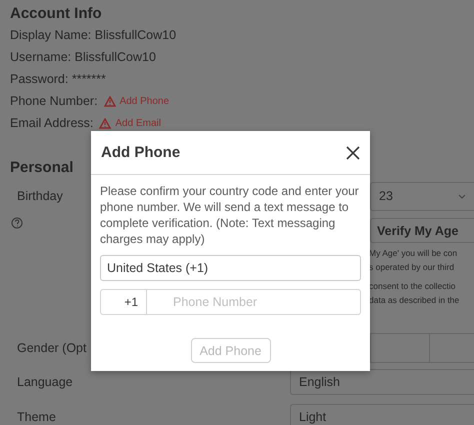 The width and height of the screenshot is (474, 425). I want to click on add-phone-link: Add Phone, so click(137, 101).